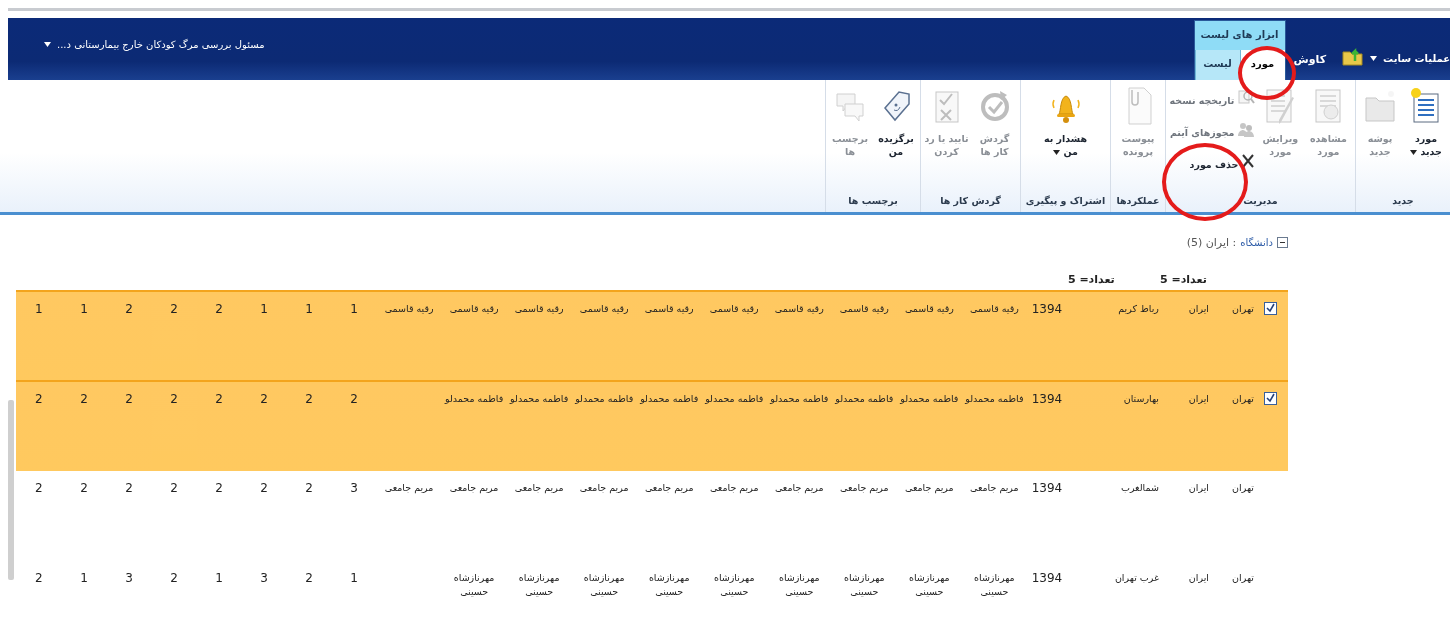 This screenshot has height=632, width=1450. Describe the element at coordinates (873, 202) in the screenshot. I see `ribbon-group-label: برچسب ها` at that location.